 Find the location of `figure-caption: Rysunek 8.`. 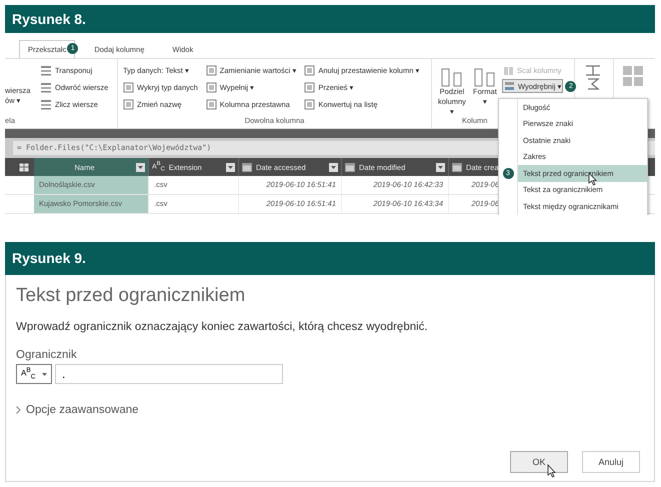

figure-caption: Rysunek 8. is located at coordinates (330, 19).